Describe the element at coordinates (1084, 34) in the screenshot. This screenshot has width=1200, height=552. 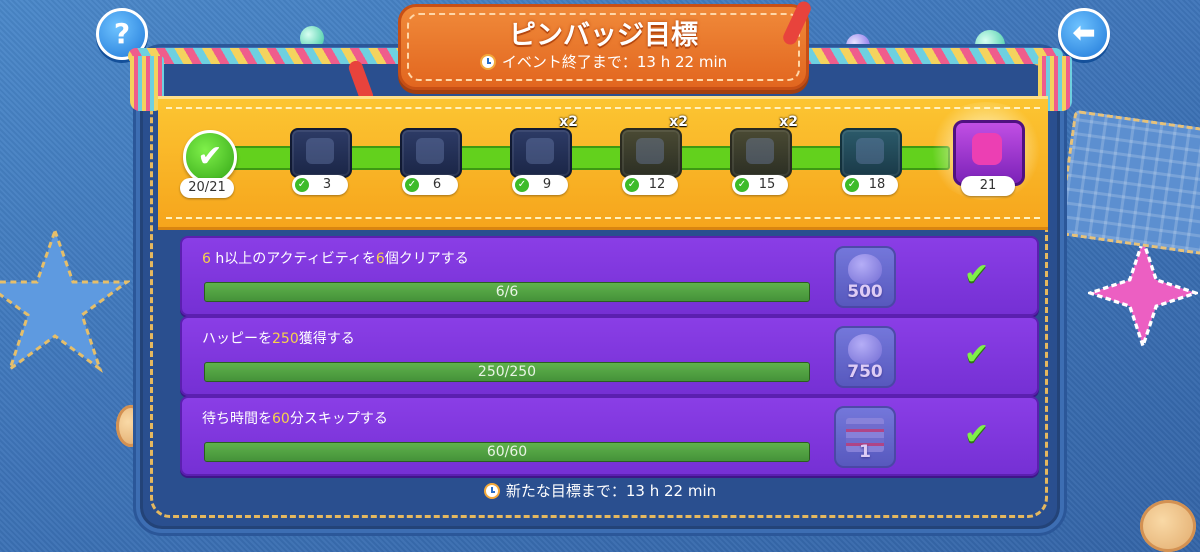
I see `back-arrow-button: ⬅` at that location.